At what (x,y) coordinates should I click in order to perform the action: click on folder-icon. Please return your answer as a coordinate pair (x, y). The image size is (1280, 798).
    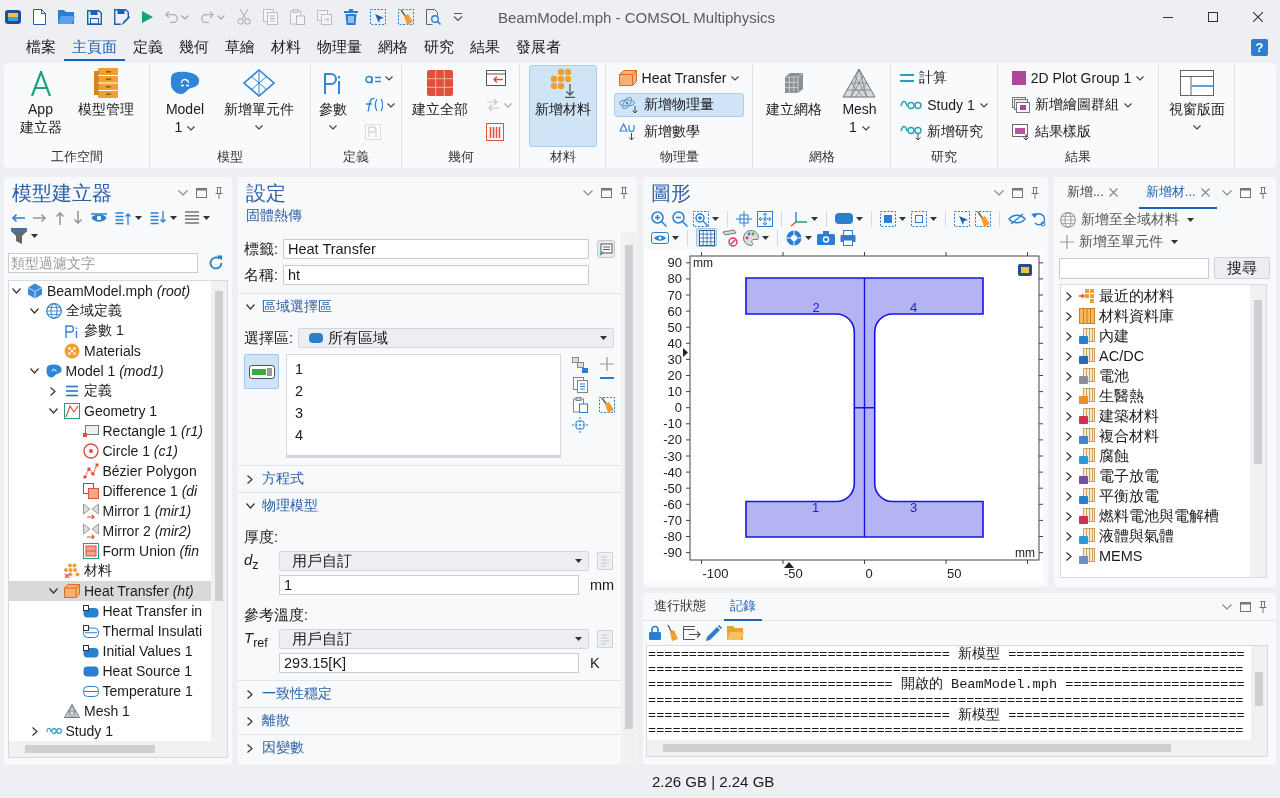
    Looking at the image, I should click on (66, 17).